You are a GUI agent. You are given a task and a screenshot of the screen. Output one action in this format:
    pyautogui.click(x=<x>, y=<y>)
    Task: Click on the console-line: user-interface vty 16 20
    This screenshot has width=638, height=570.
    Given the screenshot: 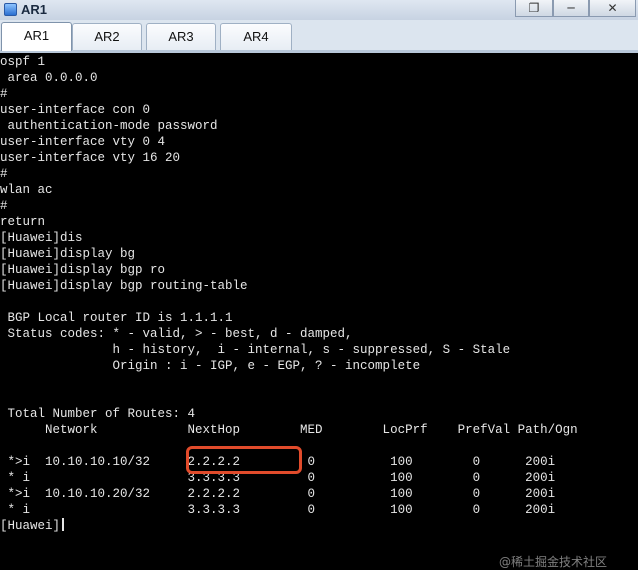 What is the action you would take?
    pyautogui.click(x=90, y=158)
    